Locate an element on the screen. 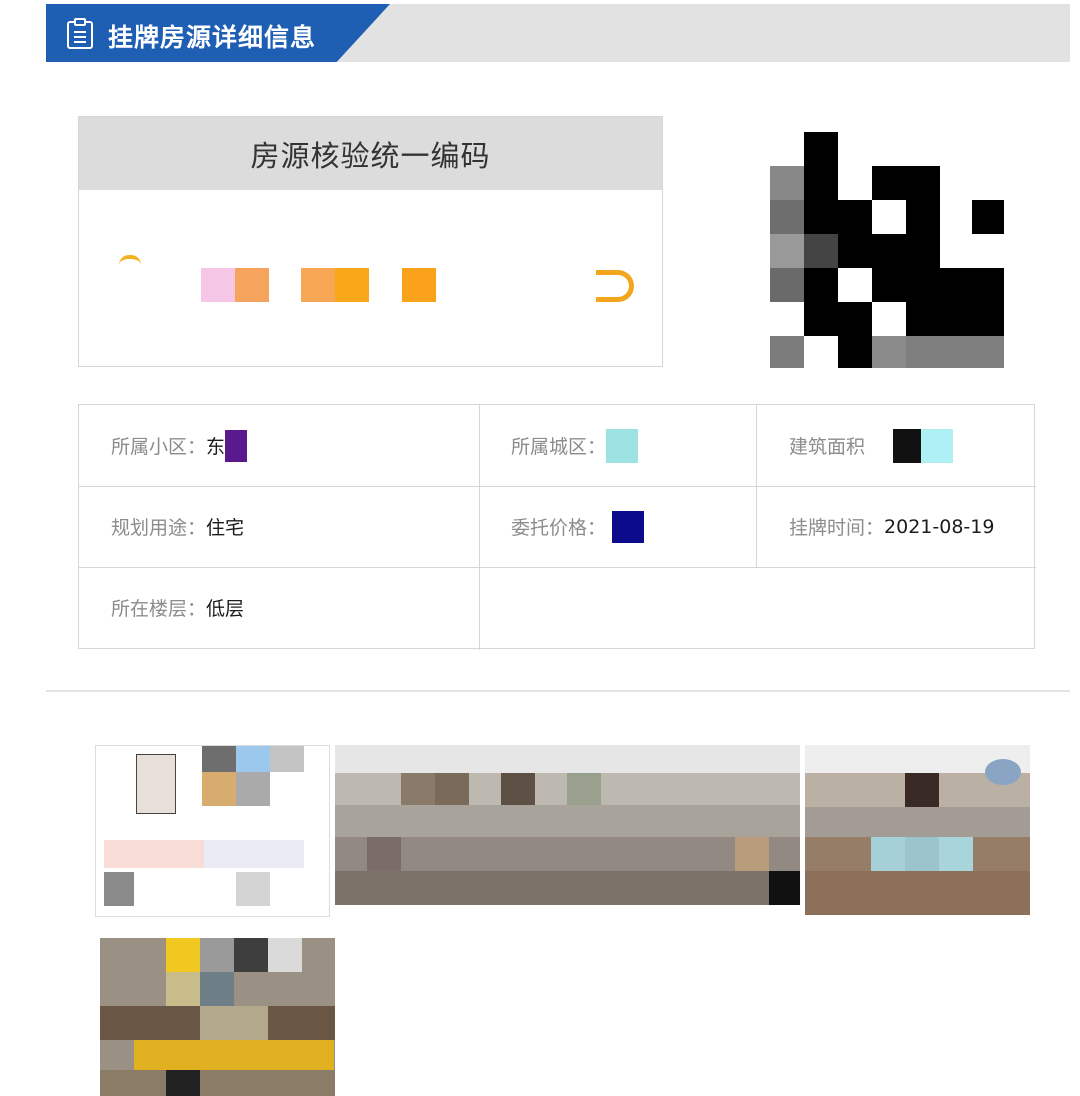 This screenshot has height=1096, width=1080. info-district: 所属城区： is located at coordinates (631, 445).